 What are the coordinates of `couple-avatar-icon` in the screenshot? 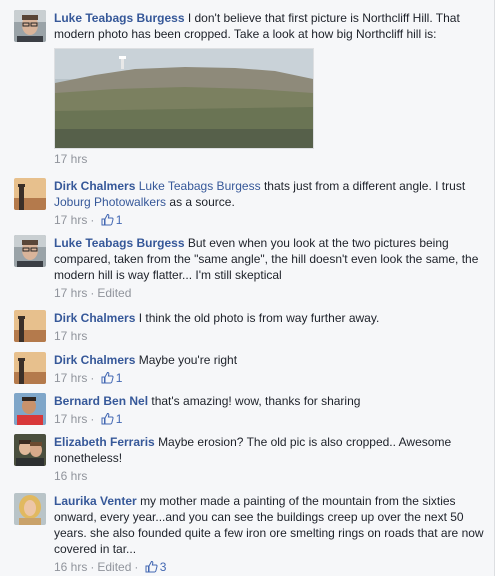 It's located at (30, 450).